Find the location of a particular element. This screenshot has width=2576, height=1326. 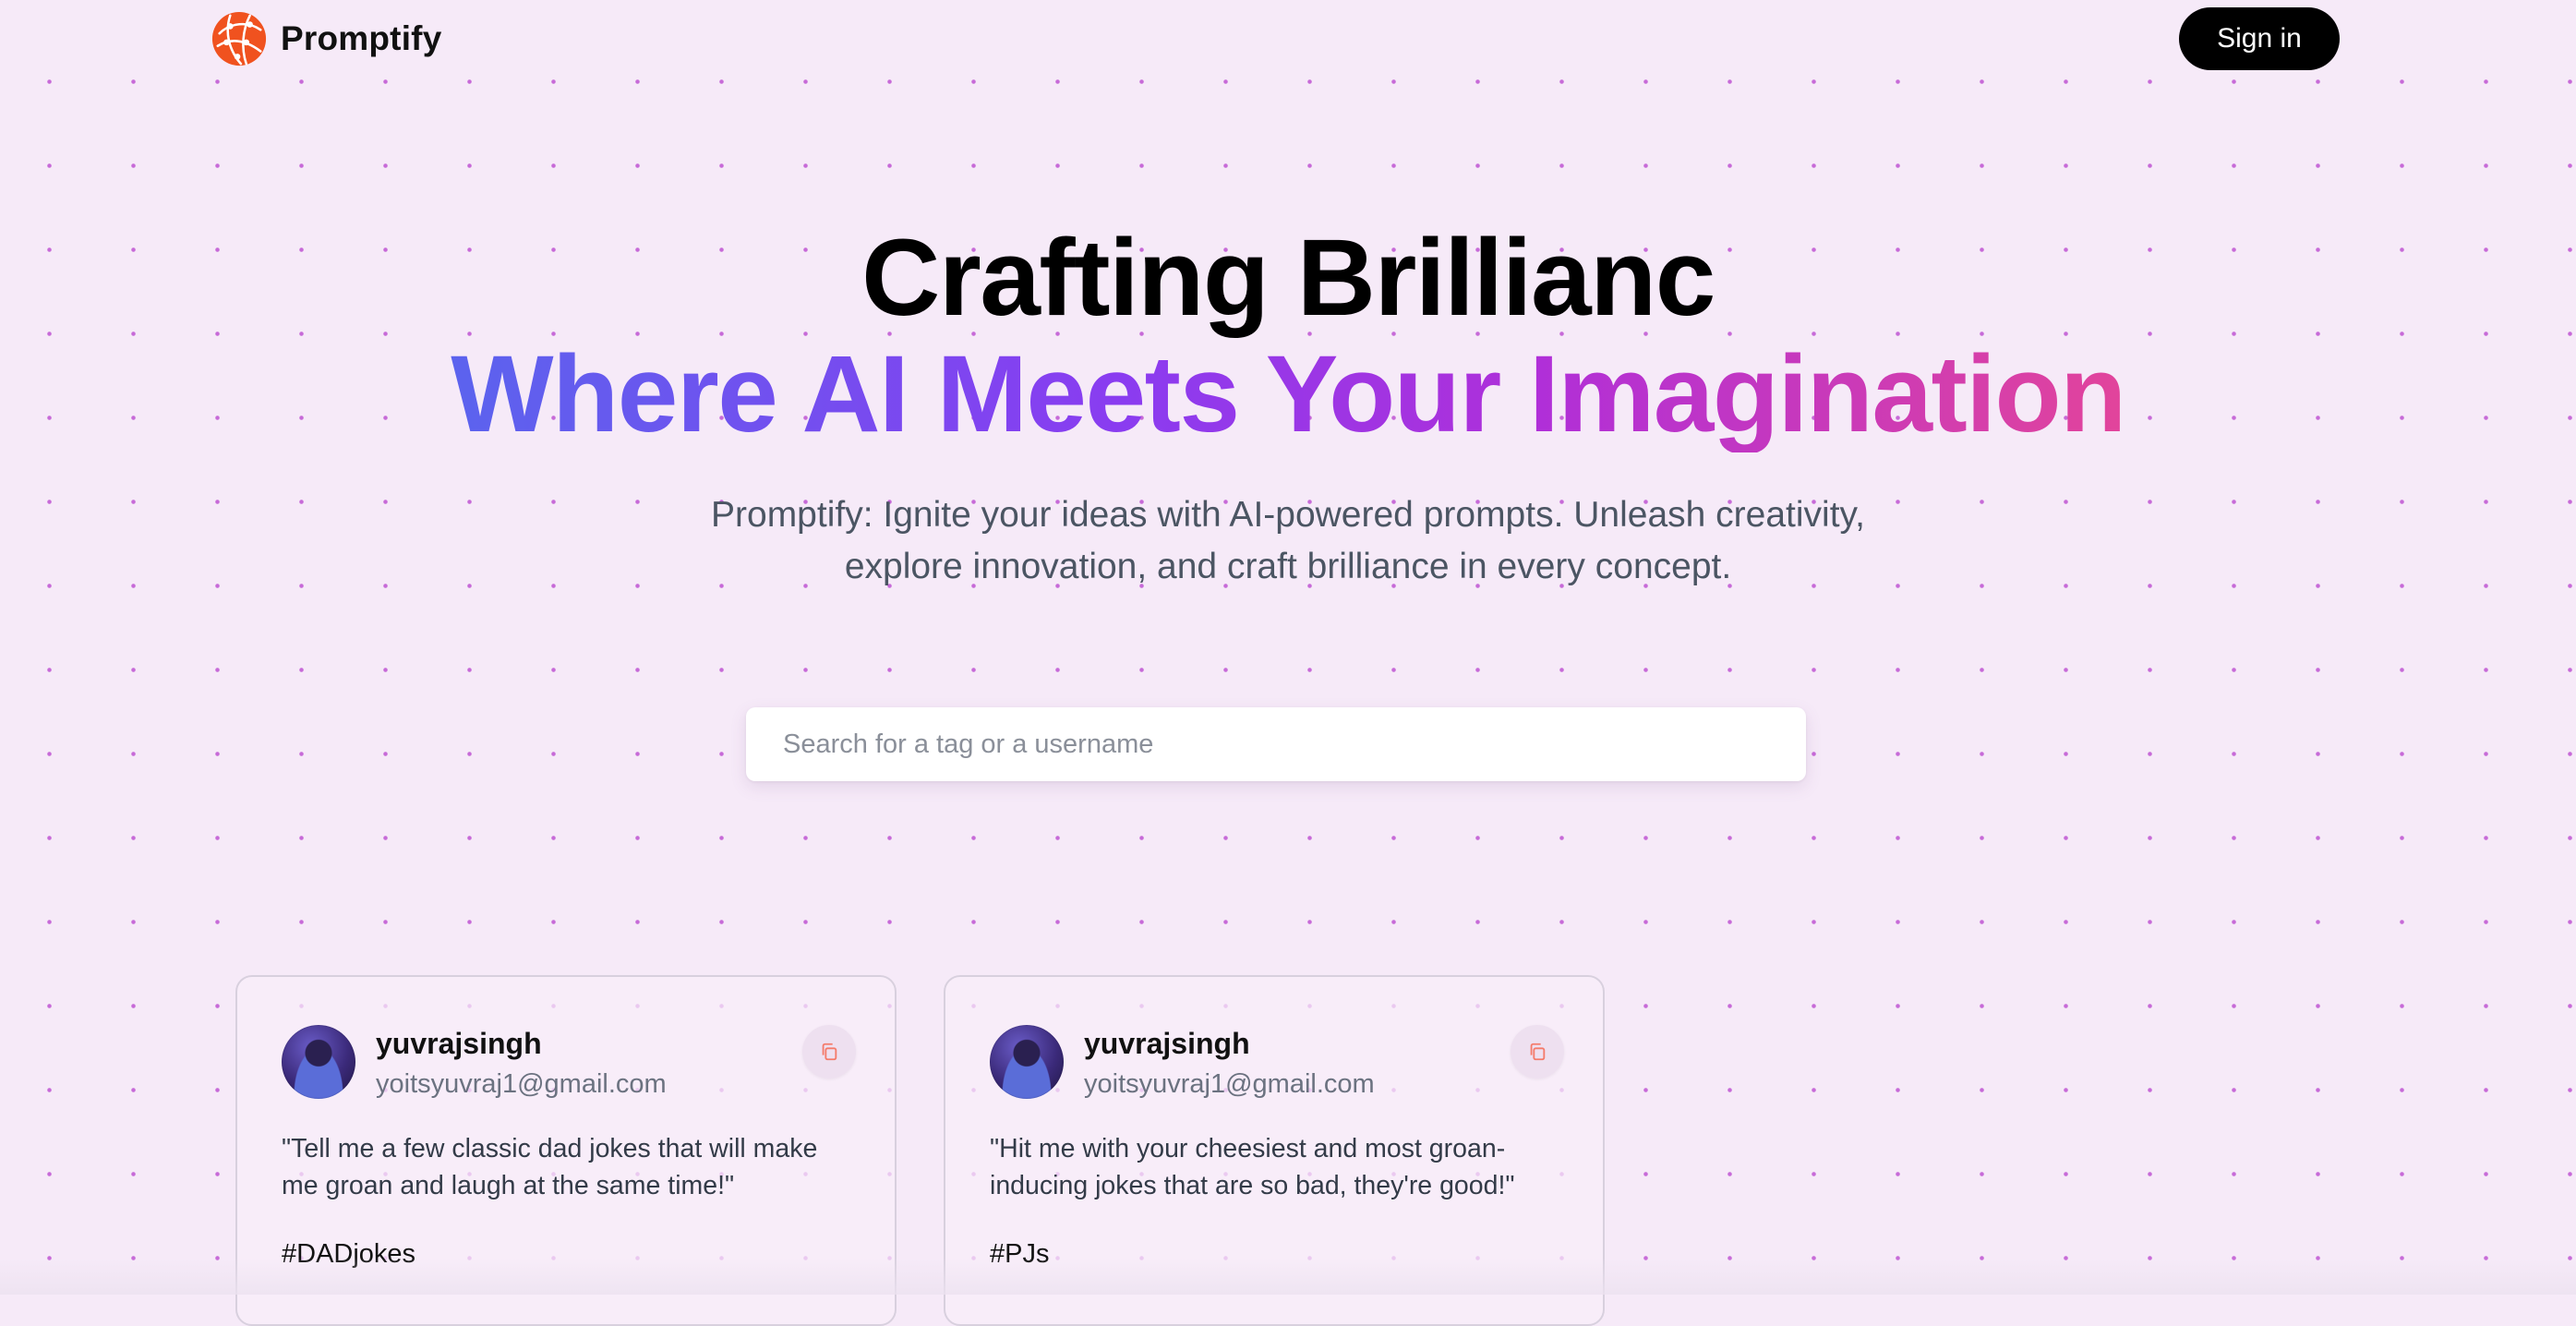

globe-logo-icon is located at coordinates (239, 38).